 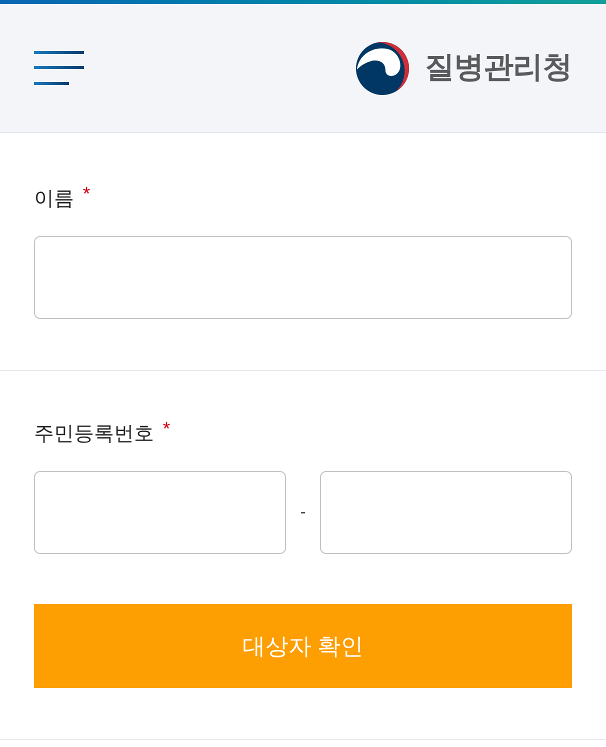 What do you see at coordinates (303, 646) in the screenshot?
I see `submit-button: 대상자 확인` at bounding box center [303, 646].